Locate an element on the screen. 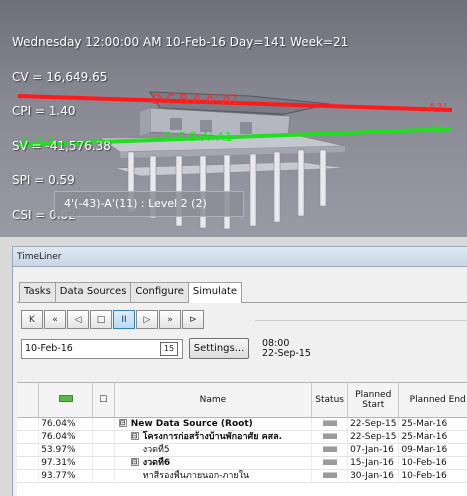  row-name: งวดที้5 is located at coordinates (156, 449).